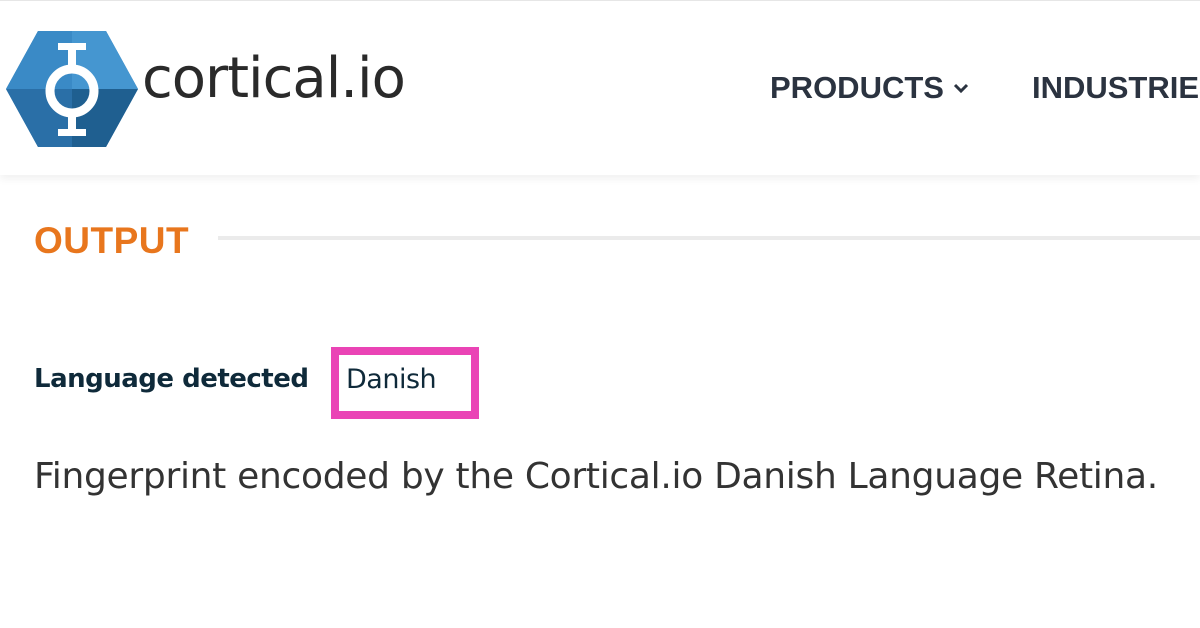 The image size is (1200, 628). Describe the element at coordinates (709, 238) in the screenshot. I see `section-divider` at that location.